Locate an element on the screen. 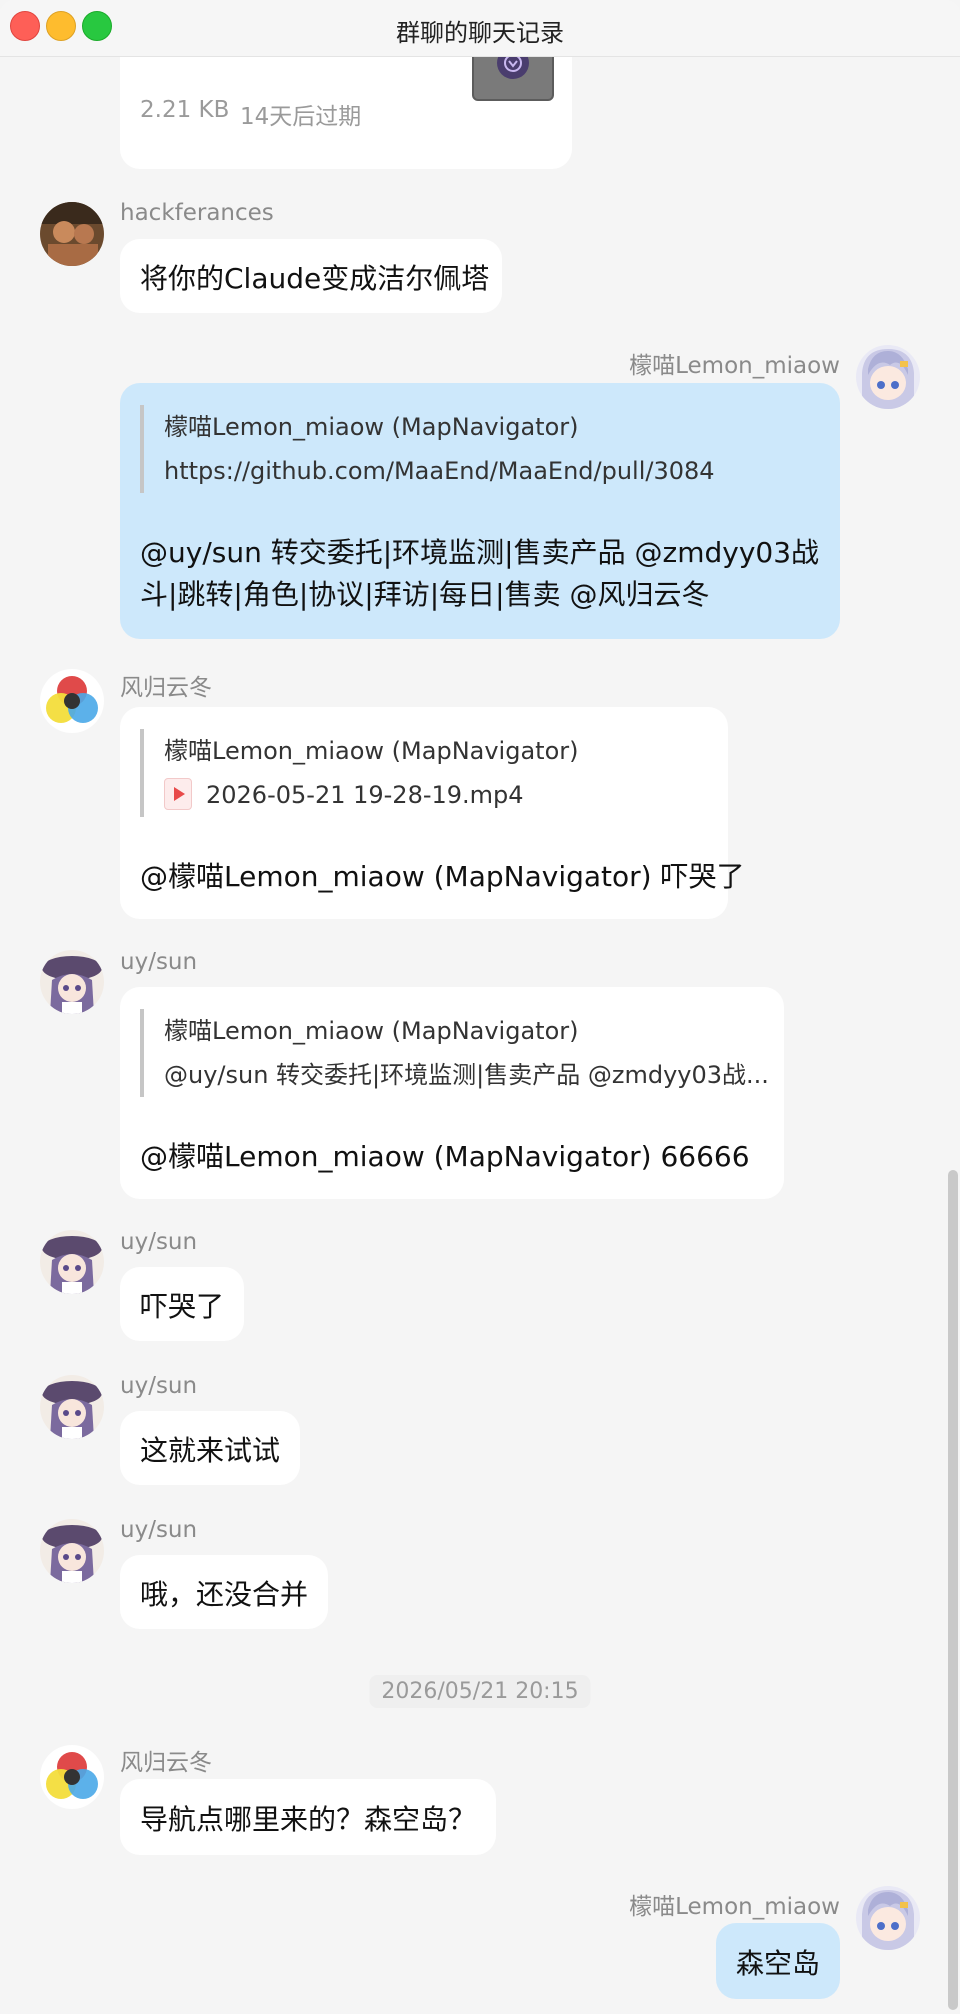  message-text: 将你的Claude变成洁尔佩塔 is located at coordinates (315, 278).